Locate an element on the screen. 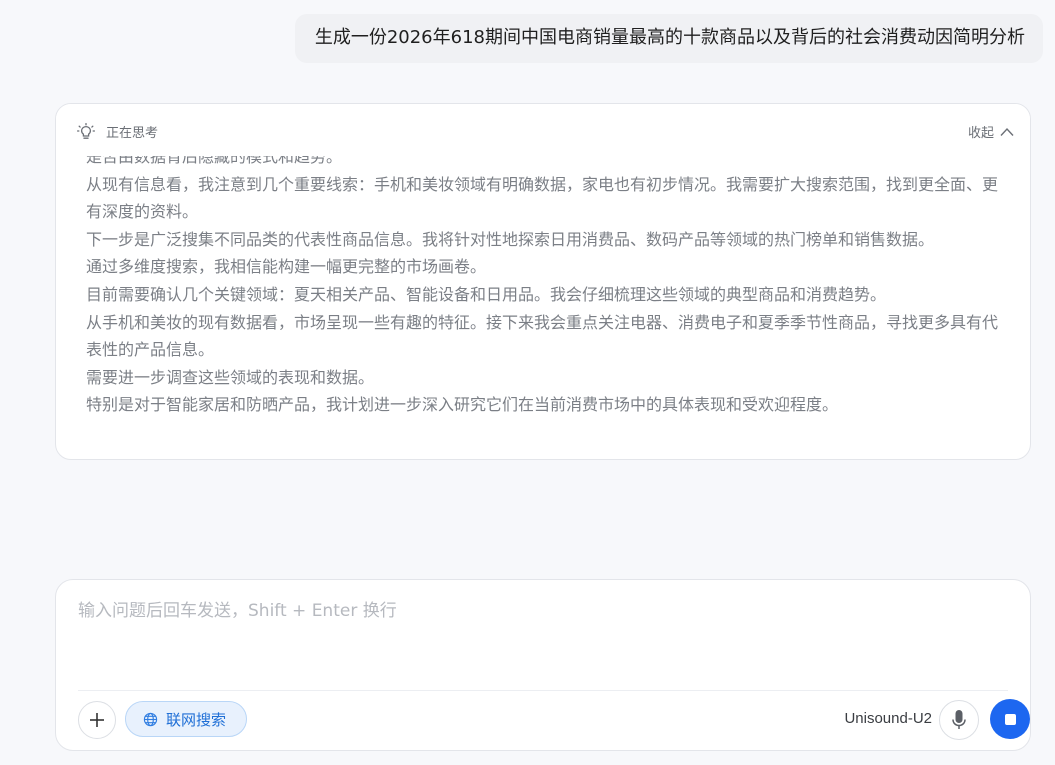 Image resolution: width=1055 pixels, height=765 pixels. microphone-icon is located at coordinates (959, 719).